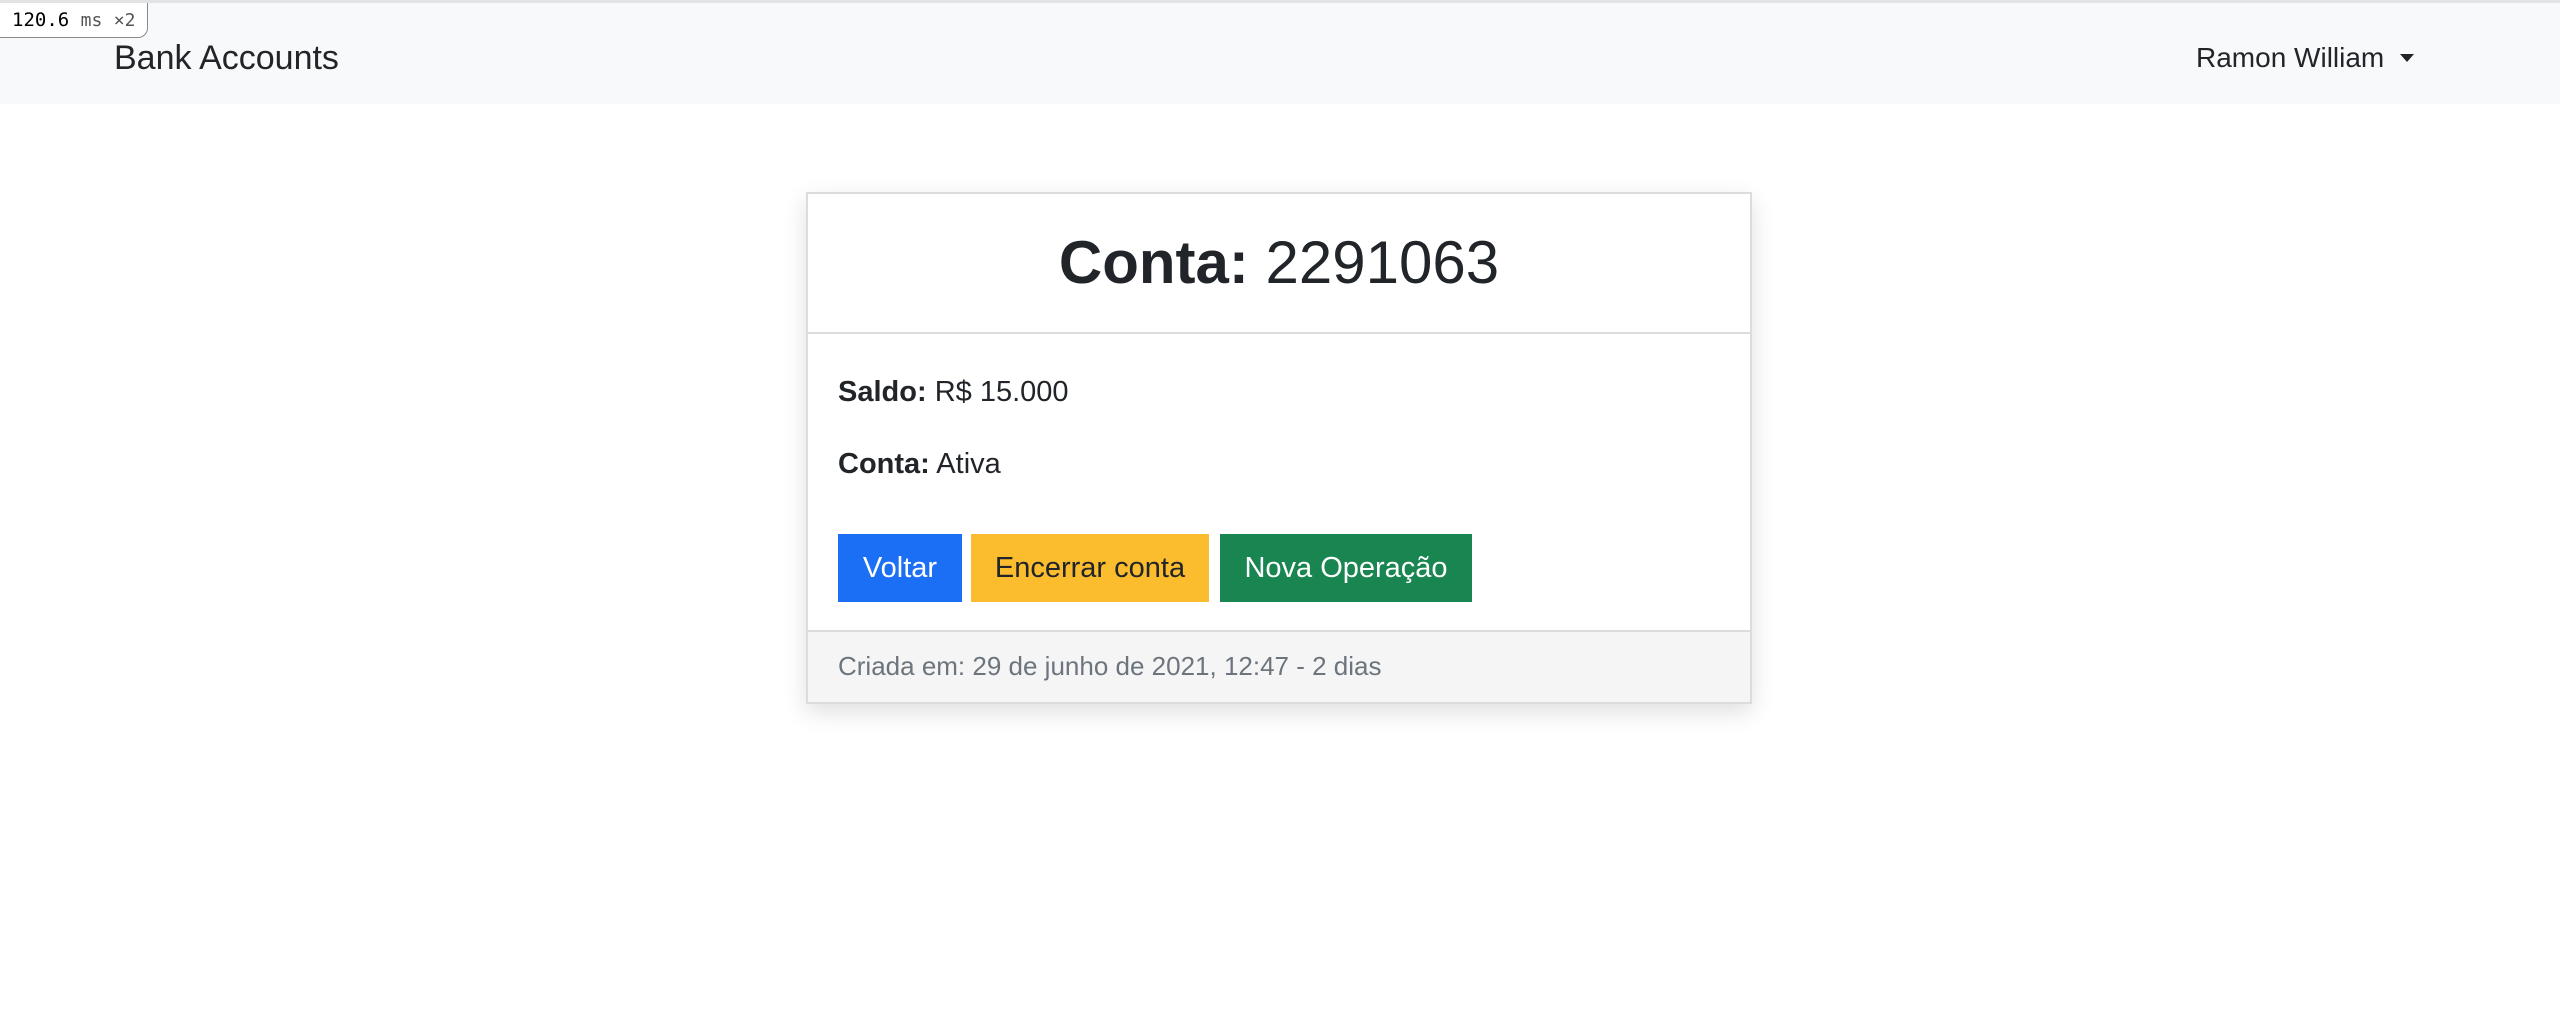 The image size is (2560, 1022). I want to click on card-header: Conta: 2291063, so click(1279, 264).